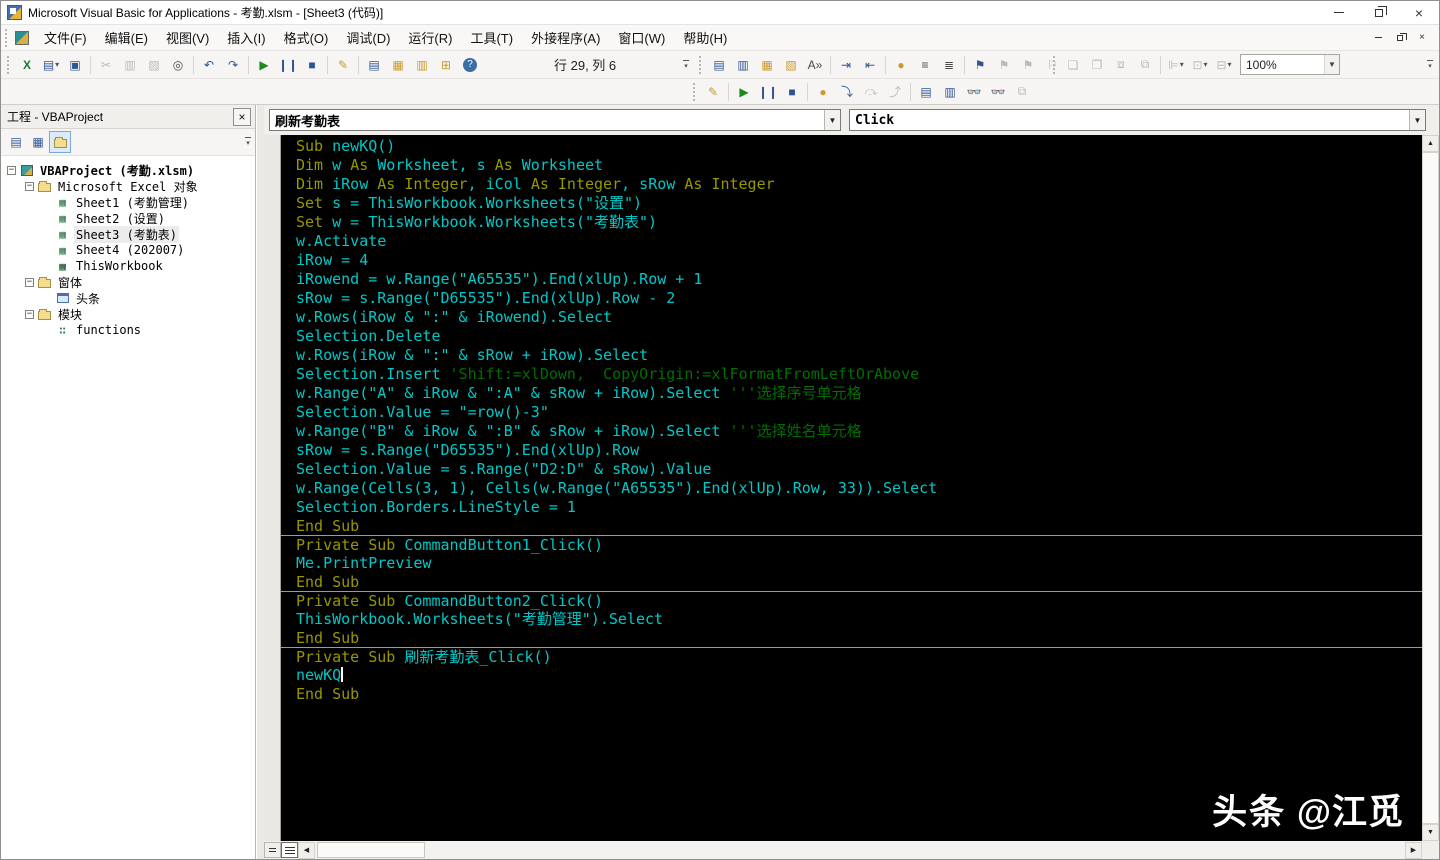 This screenshot has height=860, width=1440. Describe the element at coordinates (106, 65) in the screenshot. I see `cut-icon: ✂` at that location.